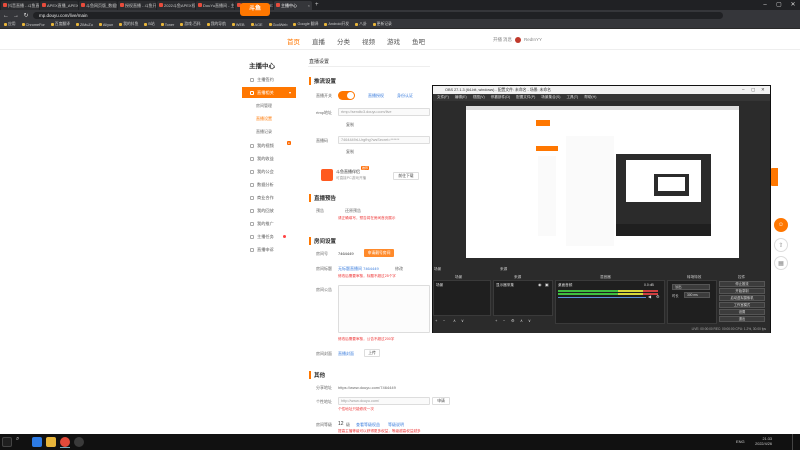  What do you see at coordinates (384, 309) in the screenshot?
I see `notice-textarea` at bounding box center [384, 309].